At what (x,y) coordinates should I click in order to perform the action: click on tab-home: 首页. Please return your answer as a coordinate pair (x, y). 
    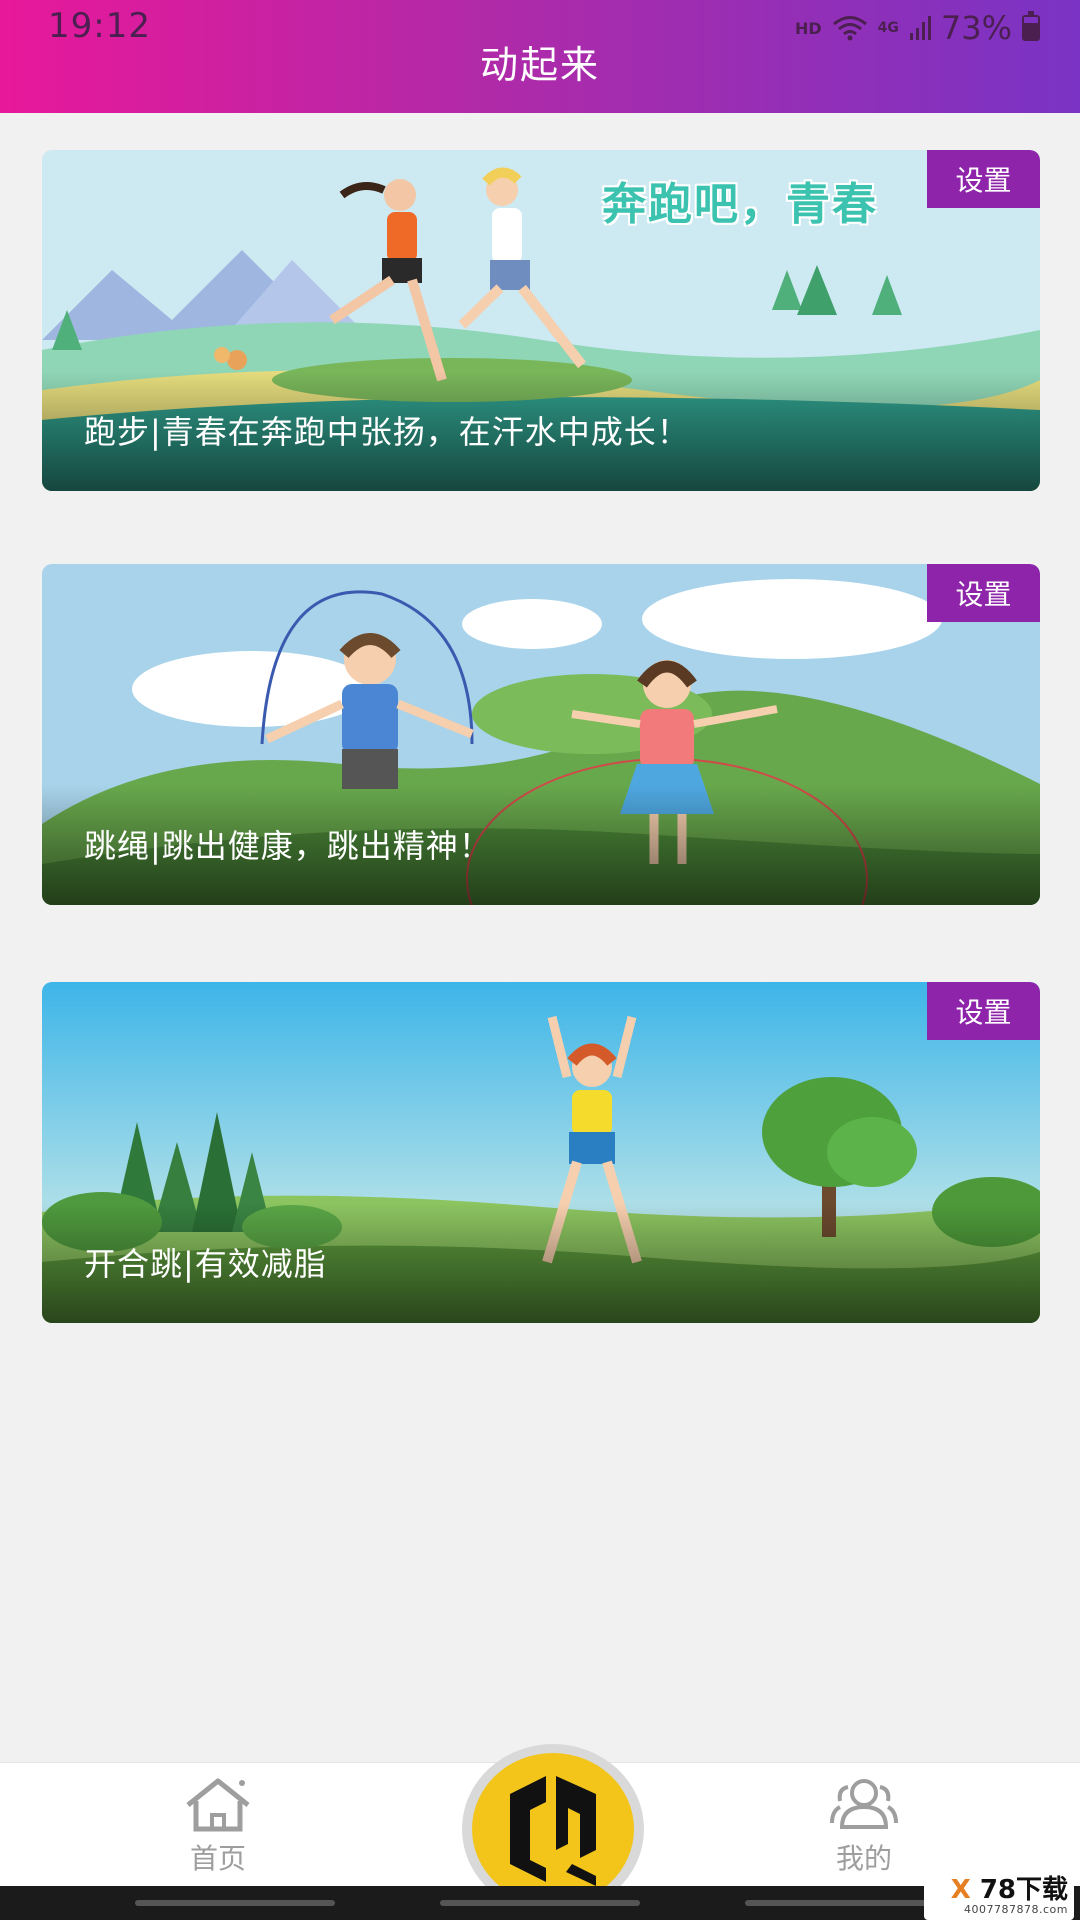
    Looking at the image, I should click on (218, 1826).